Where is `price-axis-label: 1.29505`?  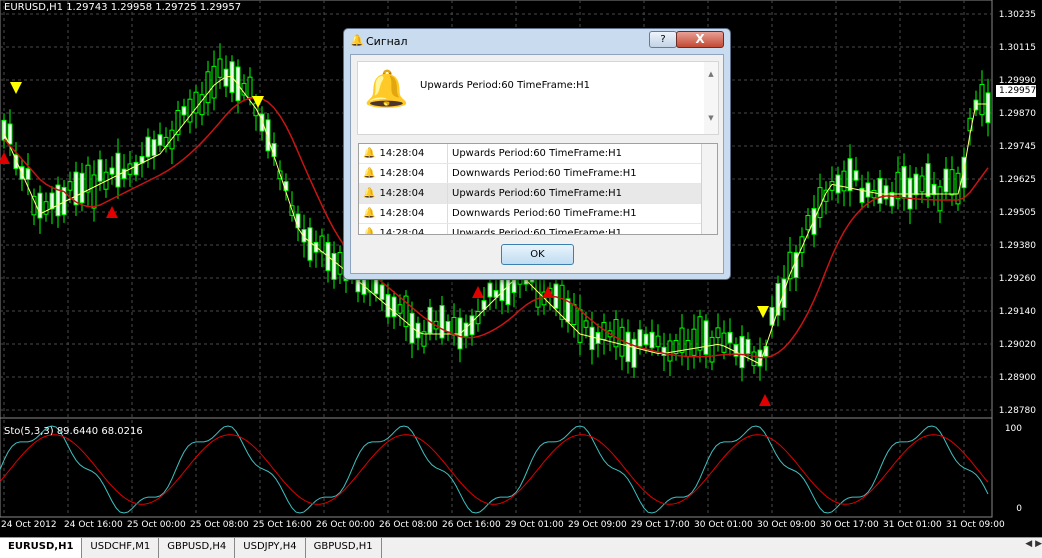 price-axis-label: 1.29505 is located at coordinates (1017, 213).